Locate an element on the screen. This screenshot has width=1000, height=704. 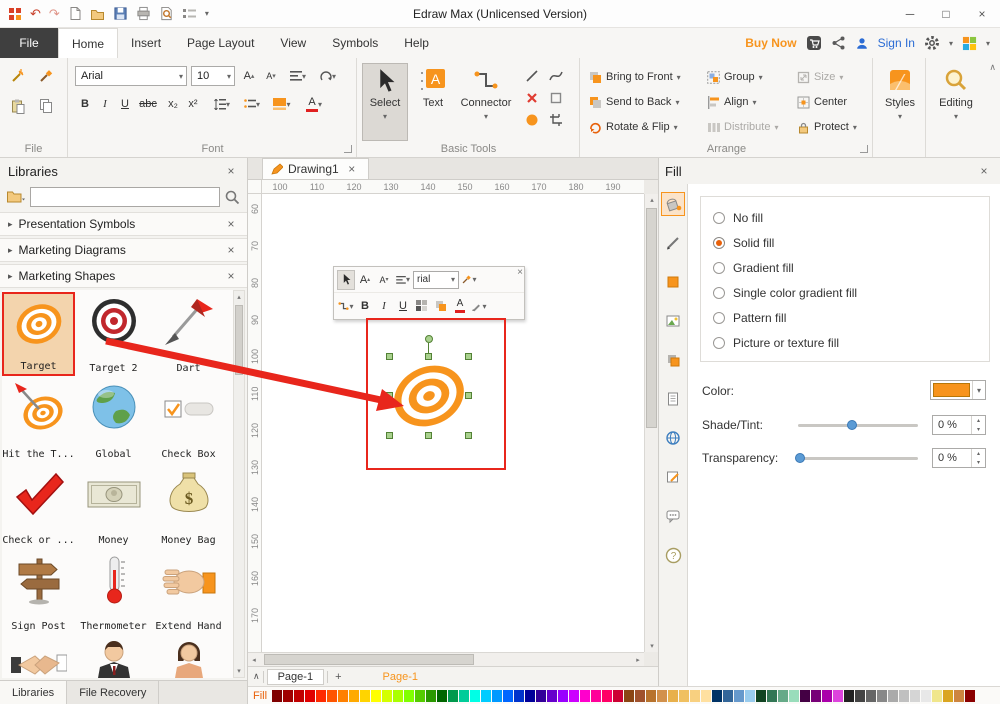
mini-align-icon: ▾ is located at coordinates (403, 280).